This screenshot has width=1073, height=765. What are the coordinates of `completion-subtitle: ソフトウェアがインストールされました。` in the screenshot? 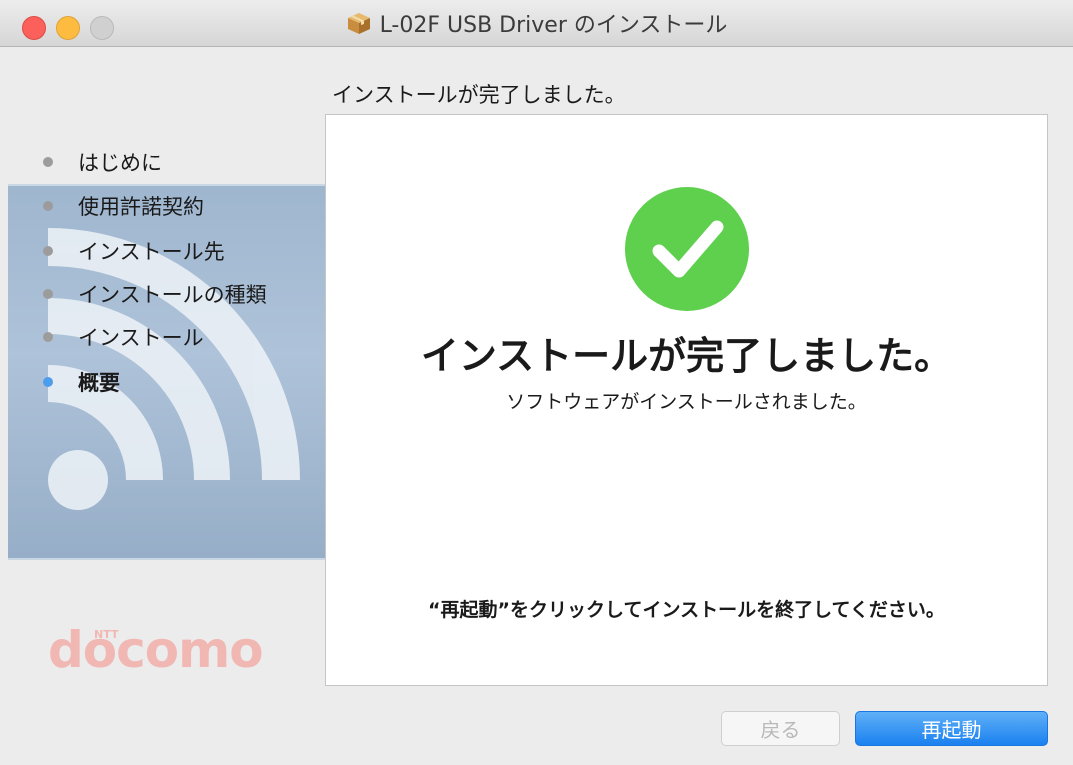 It's located at (686, 402).